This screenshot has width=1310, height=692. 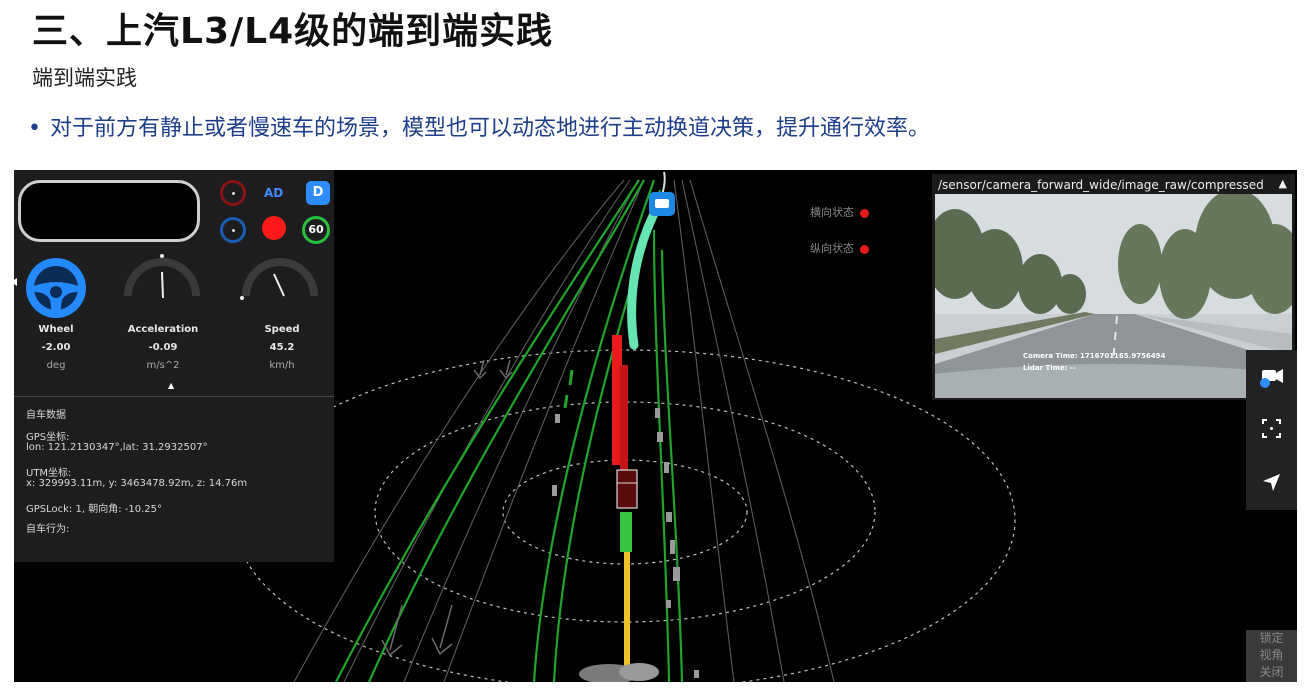 I want to click on utm-label: UTM坐标:, so click(x=49, y=473).